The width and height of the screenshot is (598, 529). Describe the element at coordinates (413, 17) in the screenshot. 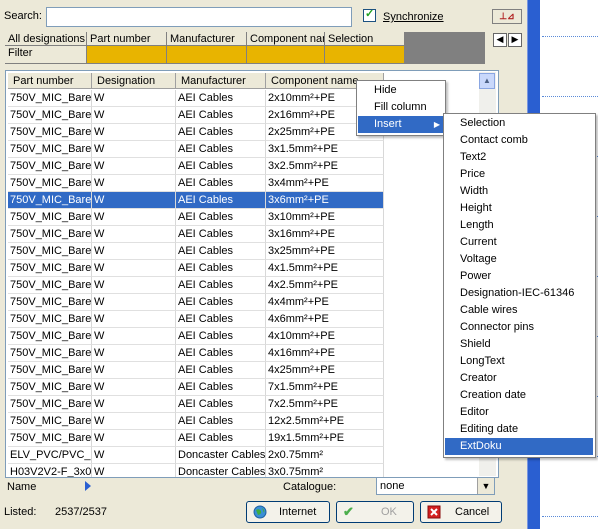

I see `synchronize-label: Synchronize` at that location.